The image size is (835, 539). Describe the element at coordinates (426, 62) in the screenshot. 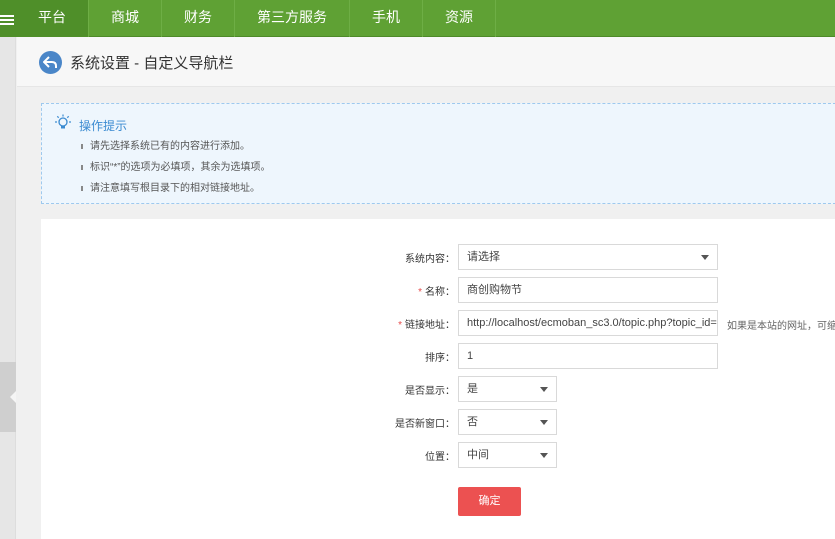

I see `page-header: 系统设置 - 自定义导航栏` at that location.